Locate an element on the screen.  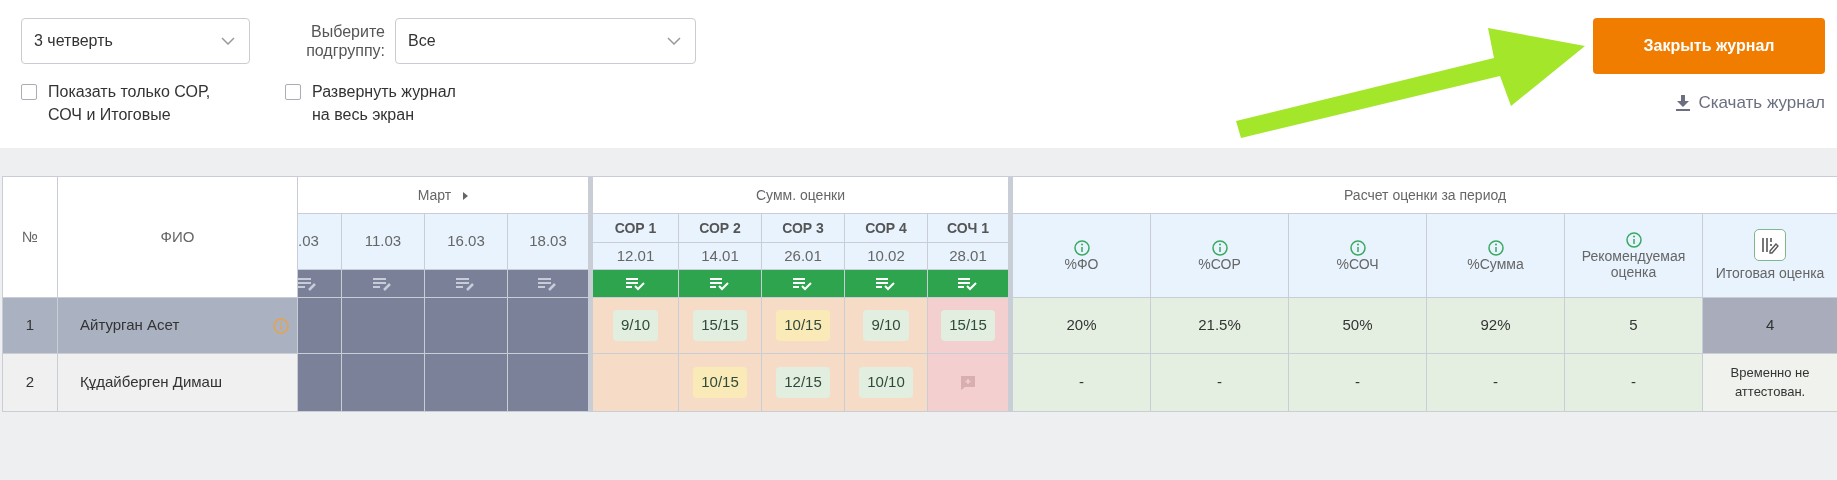
date-label: 28.01 is located at coordinates (968, 255).